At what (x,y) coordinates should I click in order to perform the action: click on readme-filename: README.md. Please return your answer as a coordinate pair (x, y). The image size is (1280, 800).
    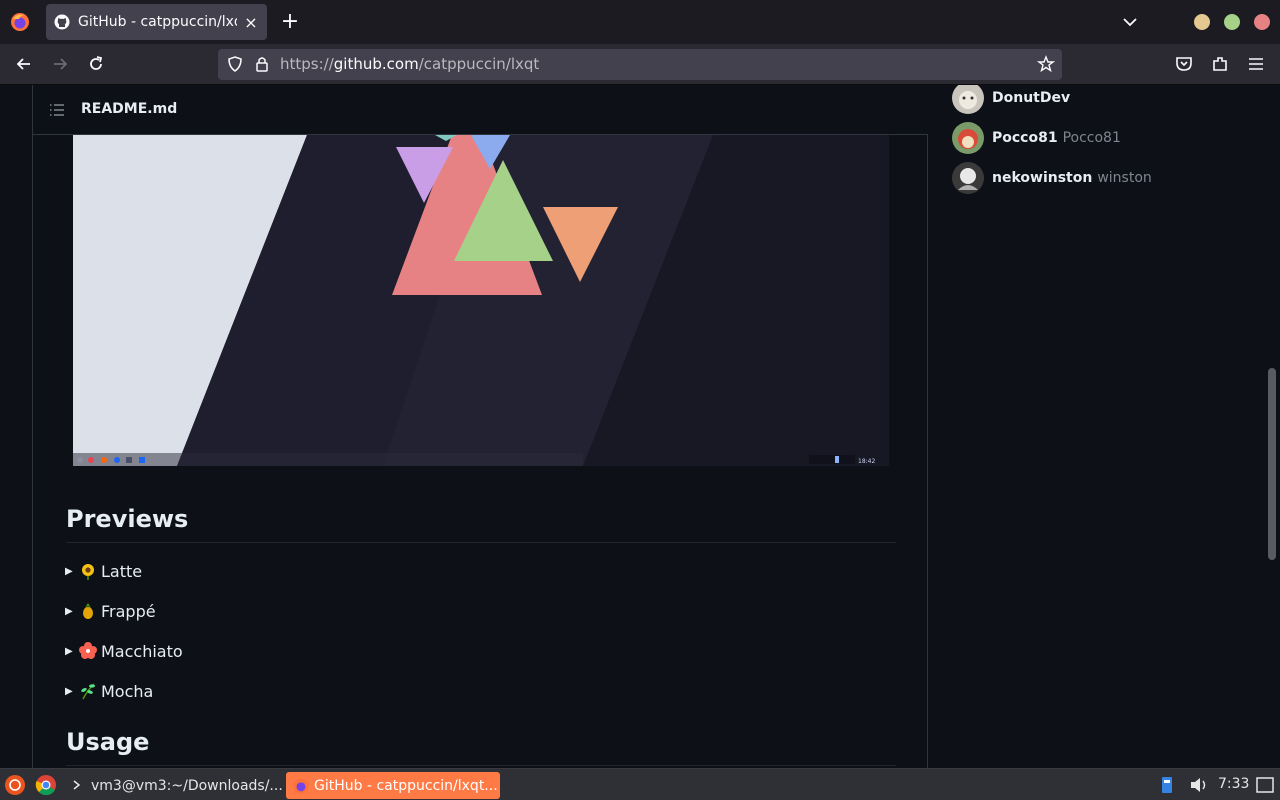
    Looking at the image, I should click on (129, 109).